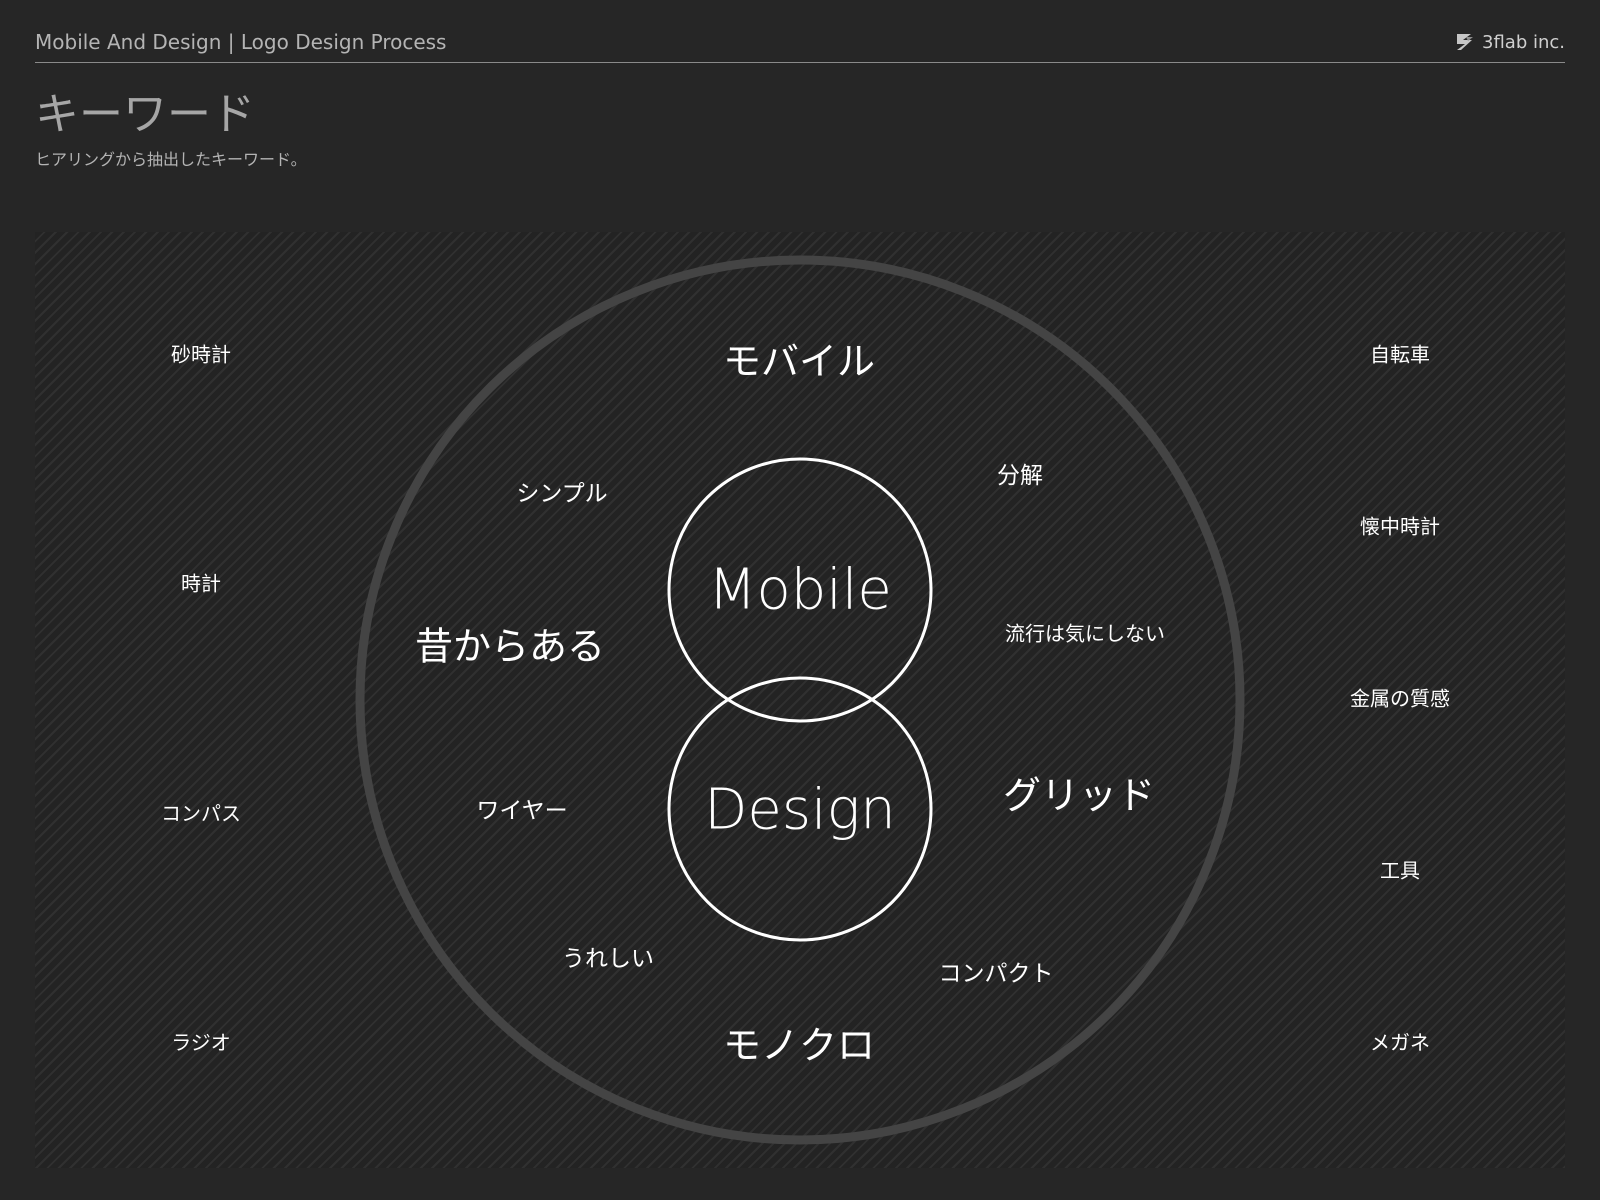 The width and height of the screenshot is (1600, 1200). What do you see at coordinates (800, 810) in the screenshot?
I see `design-circle-label: Design` at bounding box center [800, 810].